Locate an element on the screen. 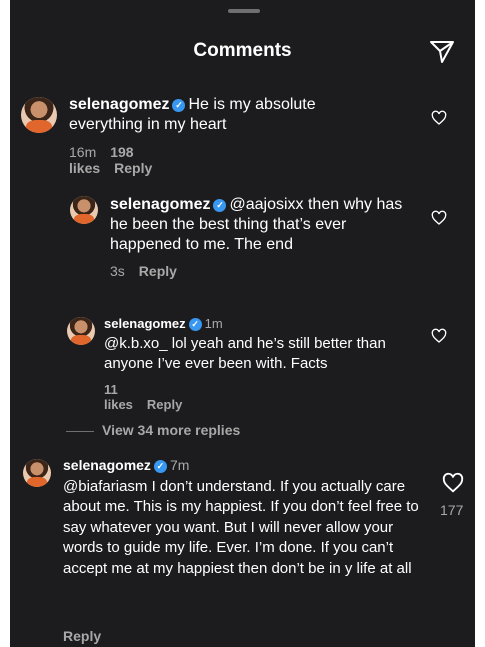 The image size is (485, 647). comment-time: 1m is located at coordinates (213, 323).